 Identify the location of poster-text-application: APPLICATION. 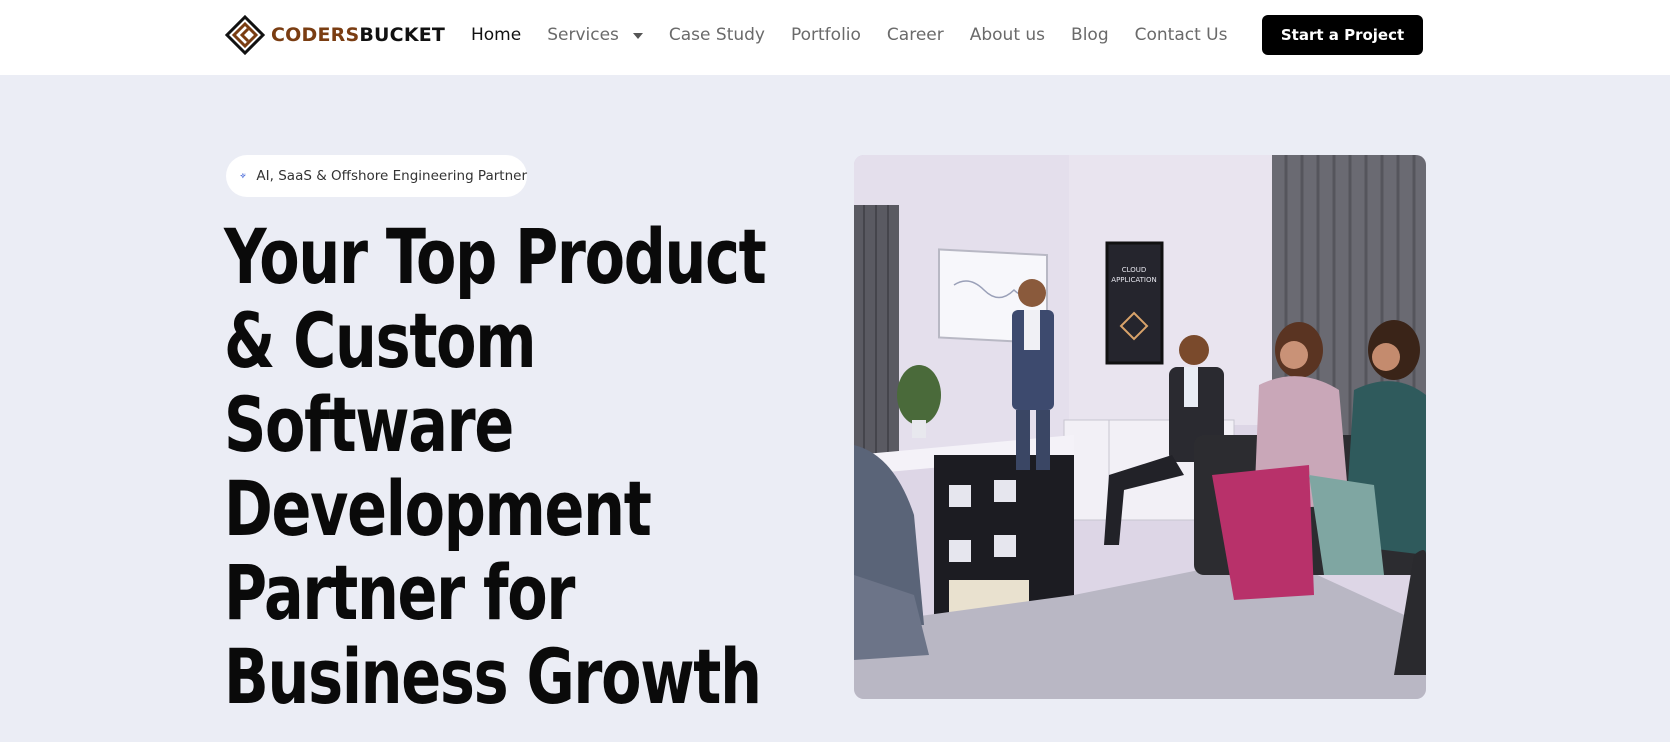
(1133, 280).